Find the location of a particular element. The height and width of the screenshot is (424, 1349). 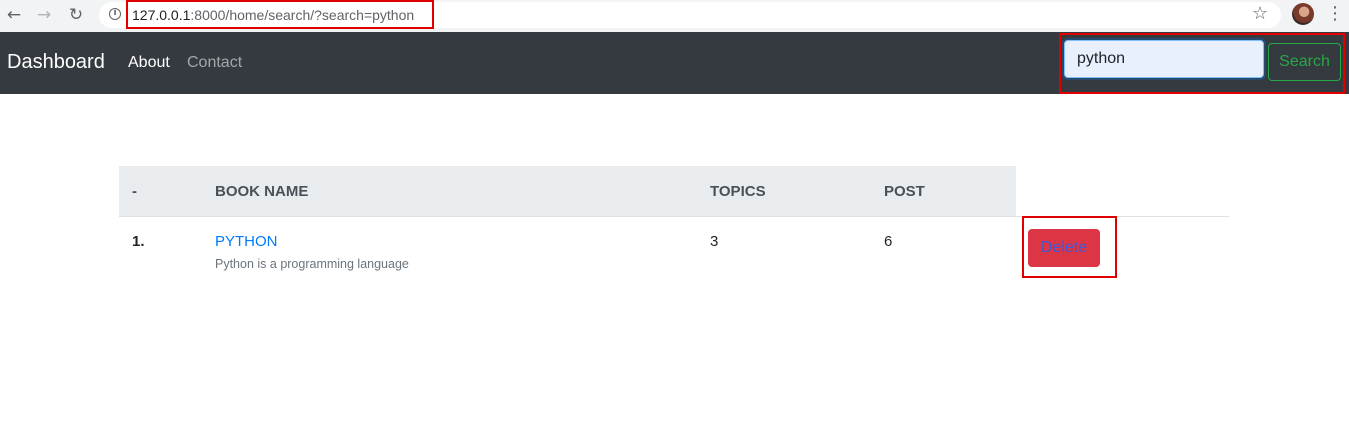

navbar: Dashboard About Contact Search is located at coordinates (674, 63).